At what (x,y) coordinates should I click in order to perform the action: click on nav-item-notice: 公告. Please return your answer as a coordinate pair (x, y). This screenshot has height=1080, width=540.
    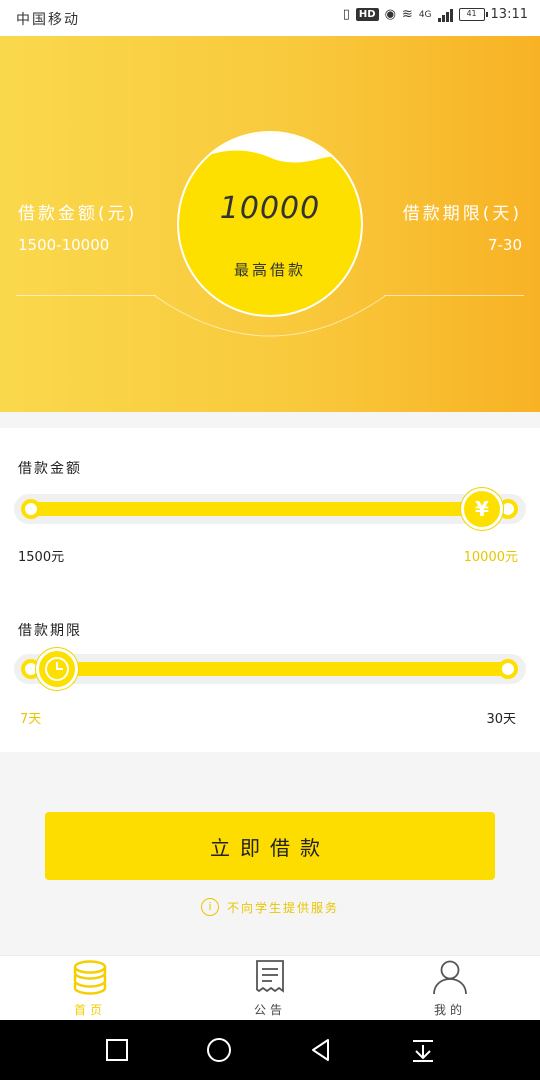
    Looking at the image, I should click on (270, 988).